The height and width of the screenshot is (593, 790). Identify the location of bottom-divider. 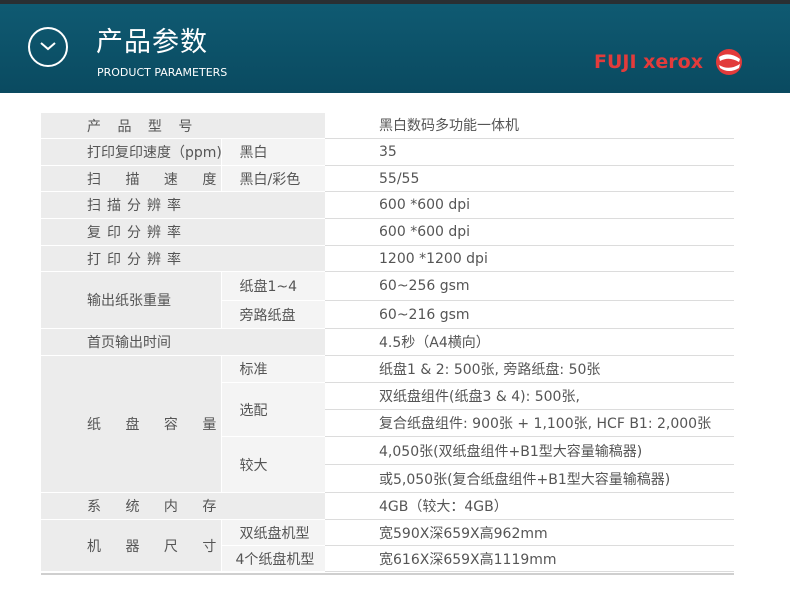
(387, 574).